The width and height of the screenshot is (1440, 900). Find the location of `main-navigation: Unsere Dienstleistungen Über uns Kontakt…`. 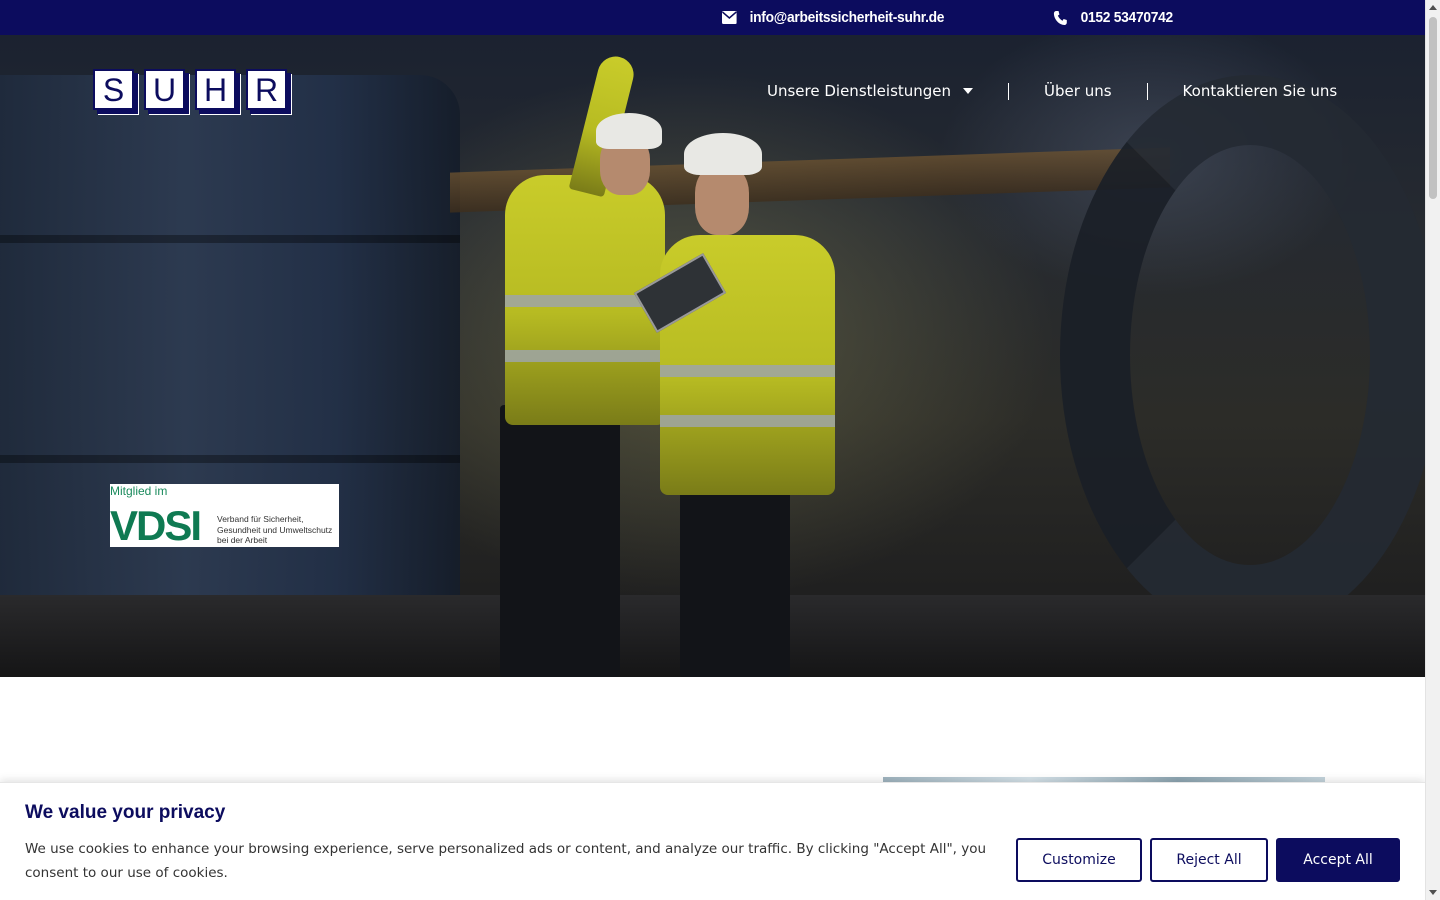

main-navigation: Unsere Dienstleistungen Über uns Kontakt… is located at coordinates (1052, 91).